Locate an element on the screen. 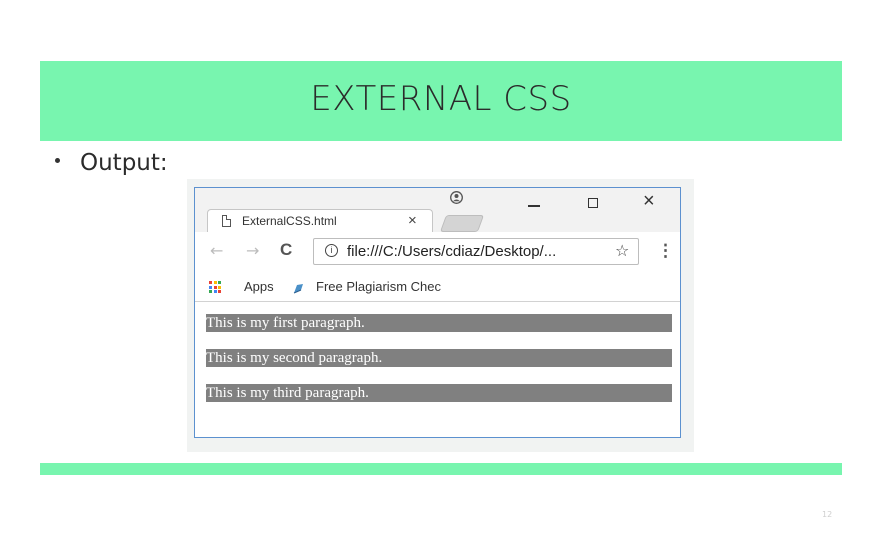 The width and height of the screenshot is (880, 550). address-bar: i file:///C:/Users/cdiaz/Desktop/... ☆ is located at coordinates (476, 251).